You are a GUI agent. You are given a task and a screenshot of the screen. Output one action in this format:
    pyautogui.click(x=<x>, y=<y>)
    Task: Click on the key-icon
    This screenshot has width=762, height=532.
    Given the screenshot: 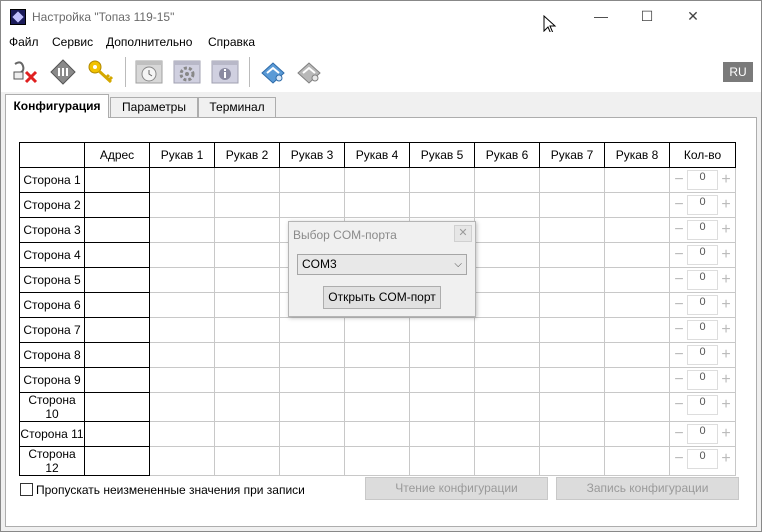 What is the action you would take?
    pyautogui.click(x=101, y=72)
    